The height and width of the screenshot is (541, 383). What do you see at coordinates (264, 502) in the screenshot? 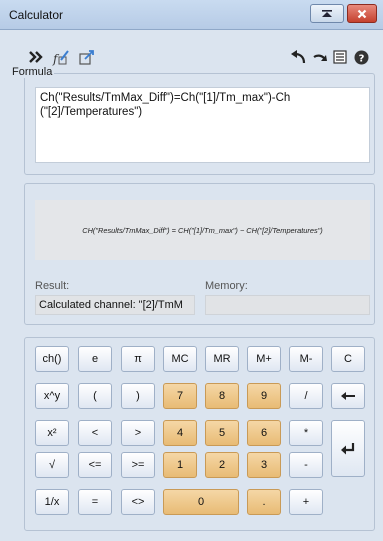
I see `decimal-point-key: .` at bounding box center [264, 502].